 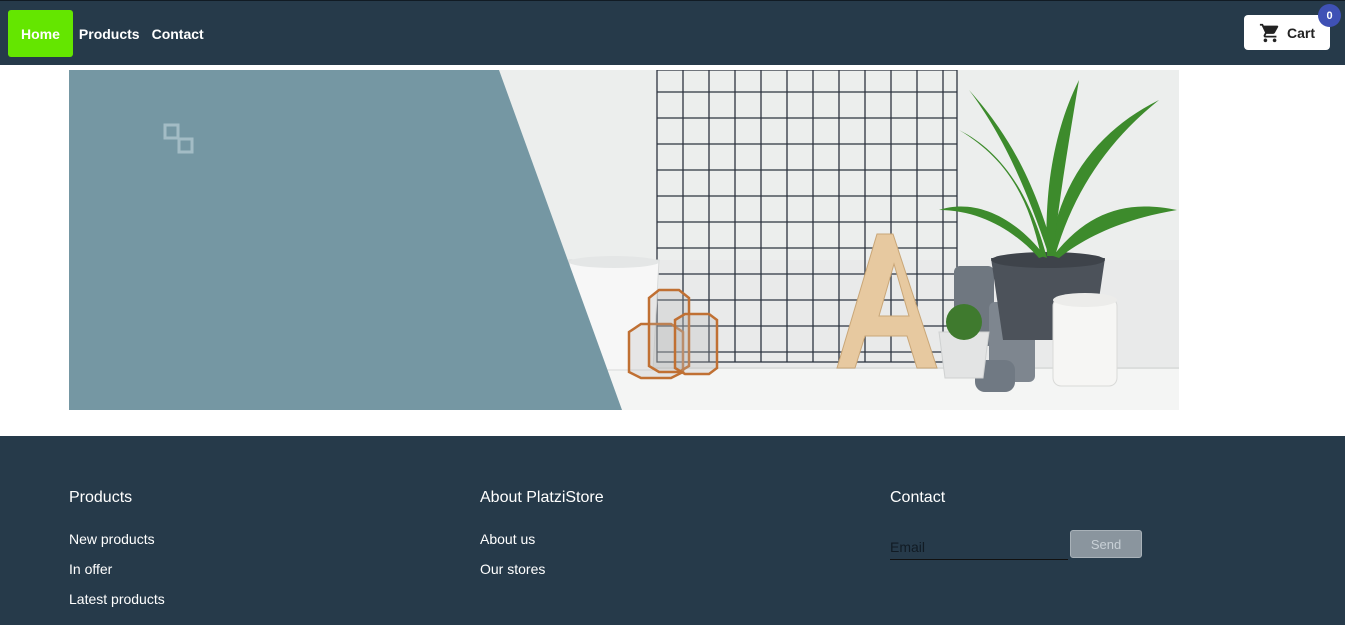 What do you see at coordinates (672, 32) in the screenshot?
I see `top-navbar: Home Products Contact` at bounding box center [672, 32].